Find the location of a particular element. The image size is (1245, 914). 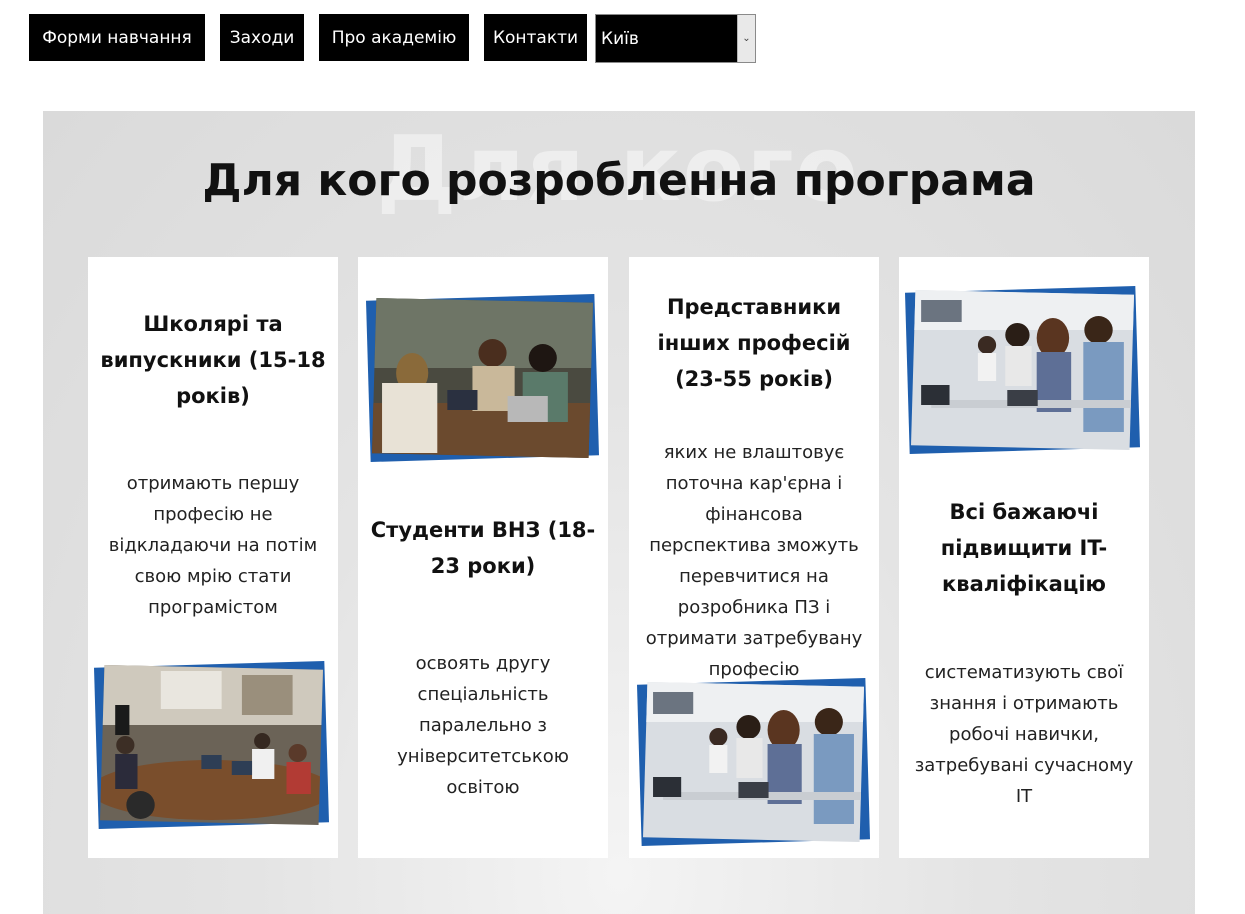

city-select: Київ ⌄ is located at coordinates (675, 38).